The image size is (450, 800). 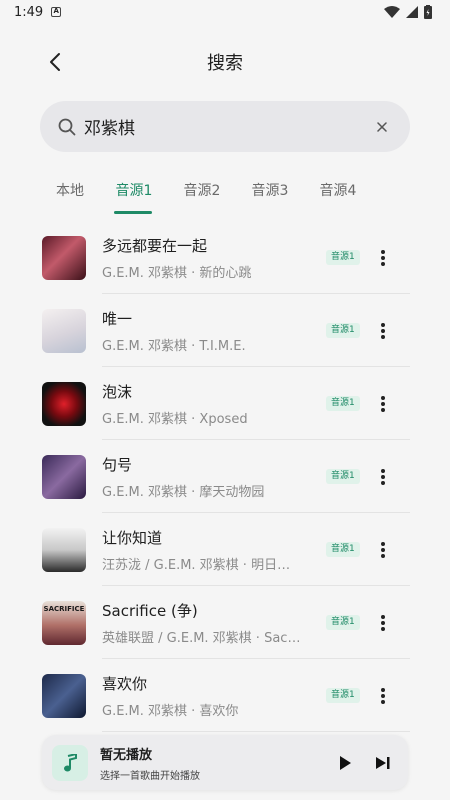 I want to click on song-title: 唯一, so click(x=117, y=318).